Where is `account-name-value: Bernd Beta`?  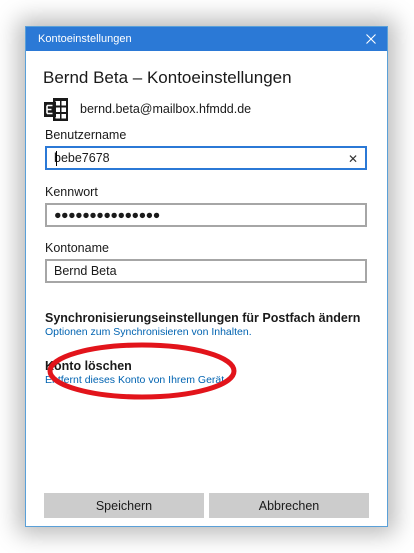
account-name-value: Bernd Beta is located at coordinates (85, 271).